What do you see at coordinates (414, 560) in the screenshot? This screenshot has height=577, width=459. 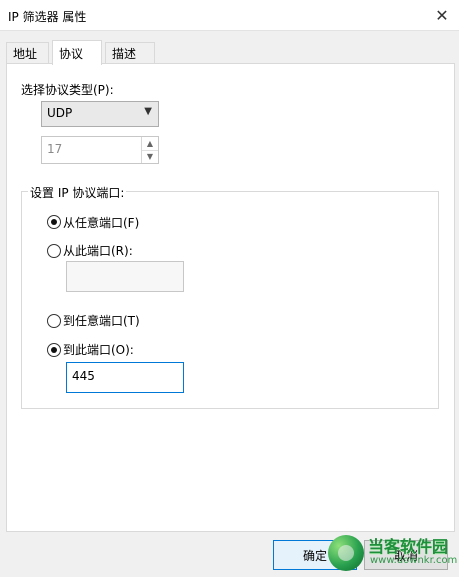 I see `watermark-url: www.downkr.com` at bounding box center [414, 560].